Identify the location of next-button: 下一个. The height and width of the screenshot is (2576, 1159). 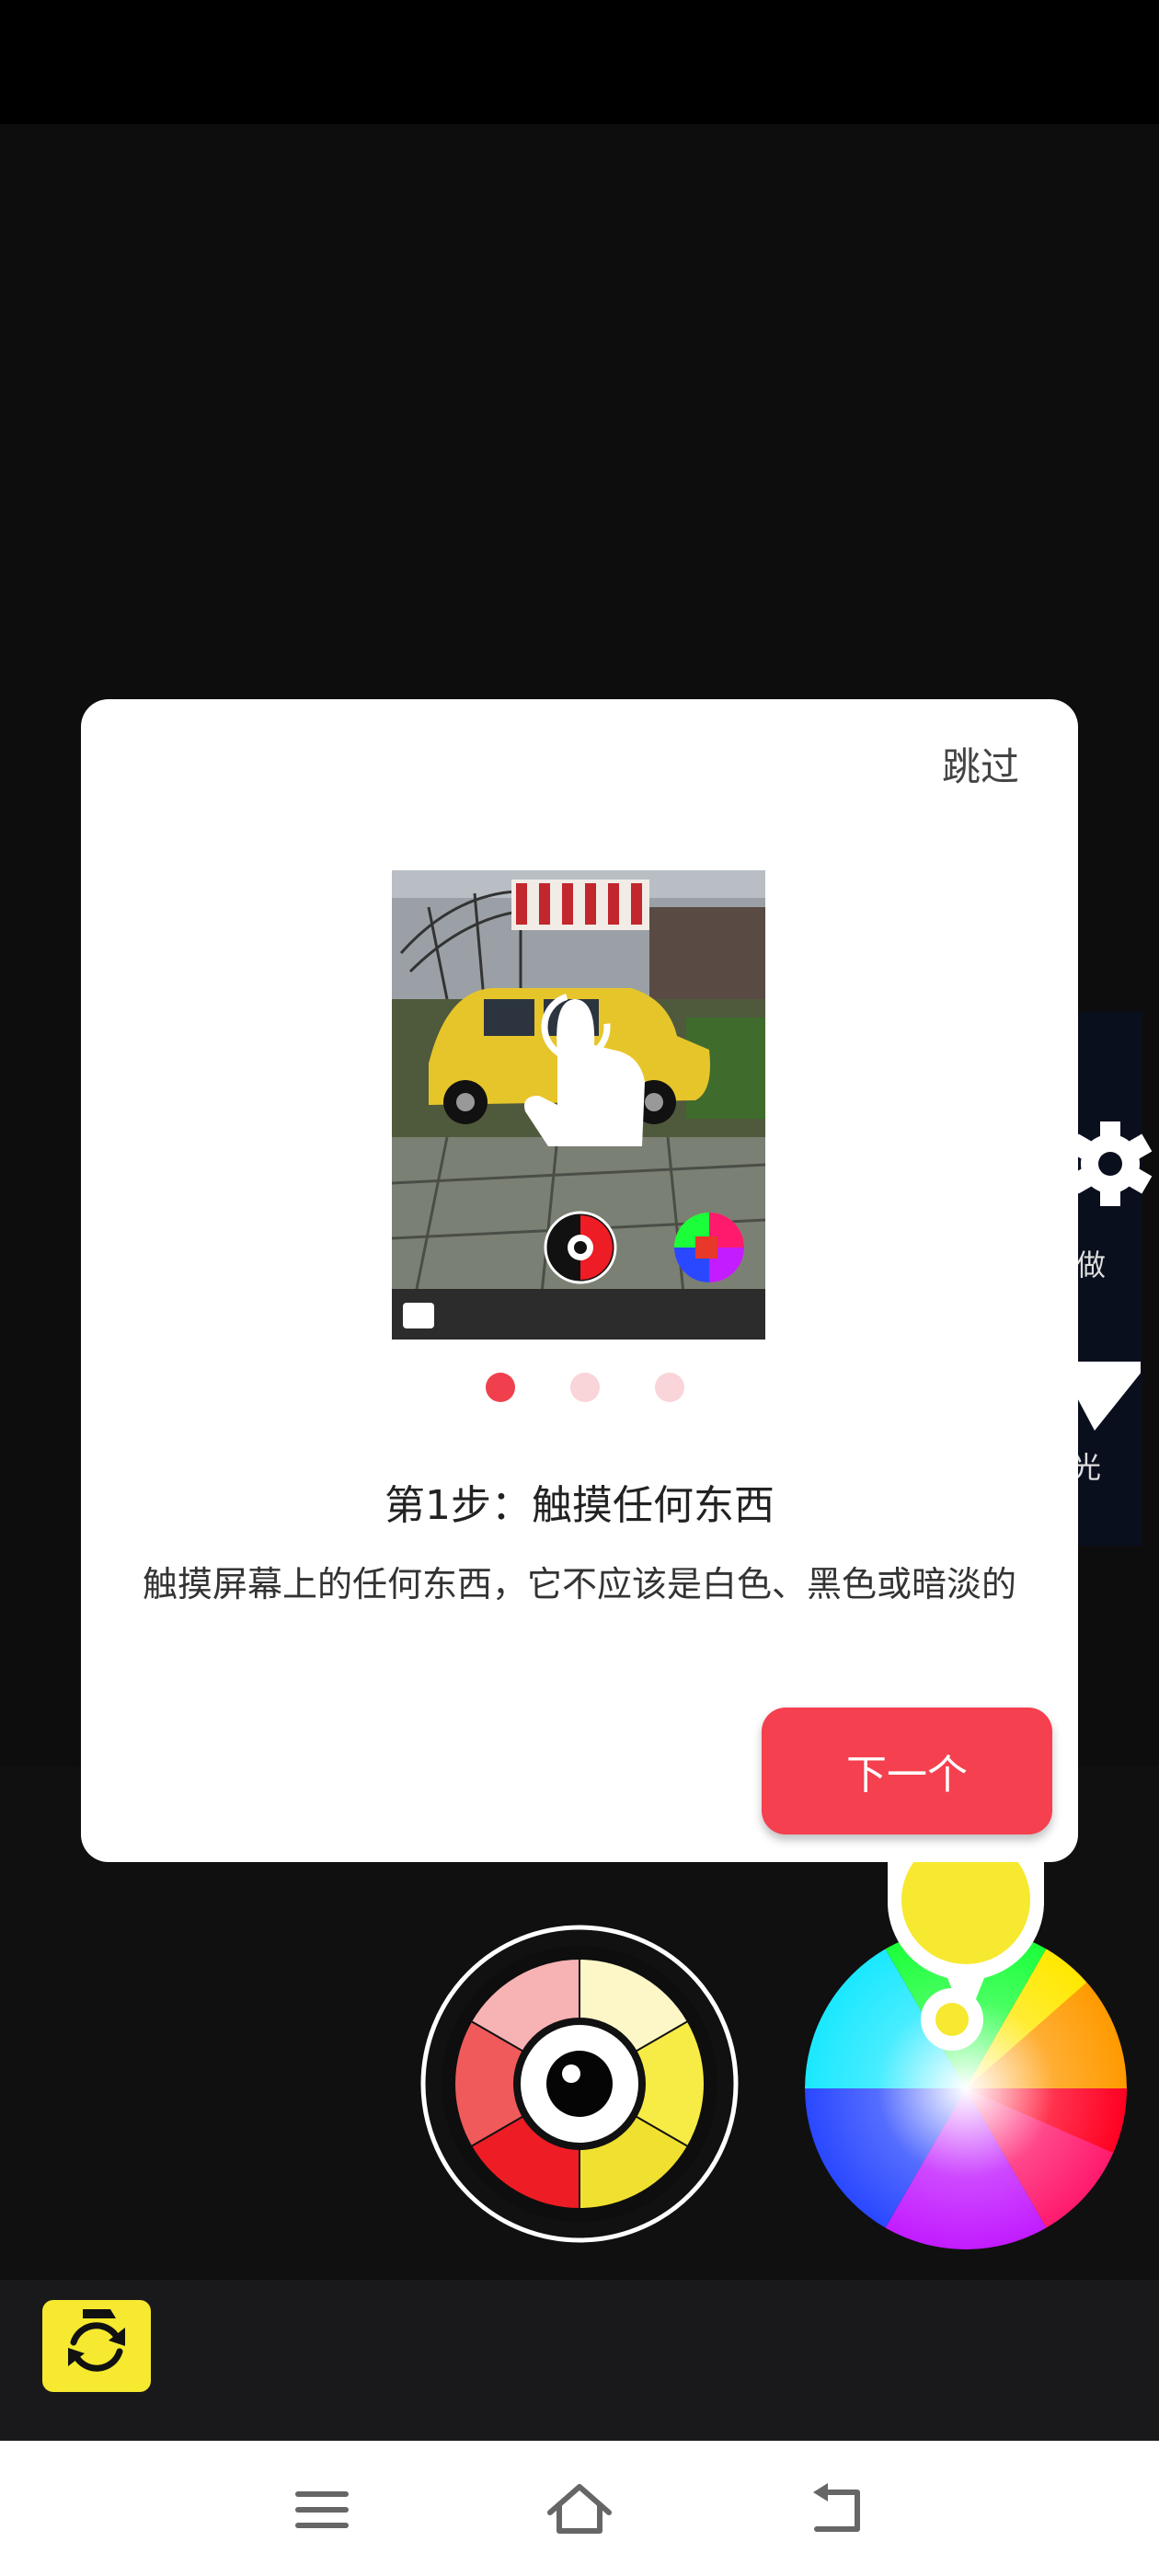
(907, 1771).